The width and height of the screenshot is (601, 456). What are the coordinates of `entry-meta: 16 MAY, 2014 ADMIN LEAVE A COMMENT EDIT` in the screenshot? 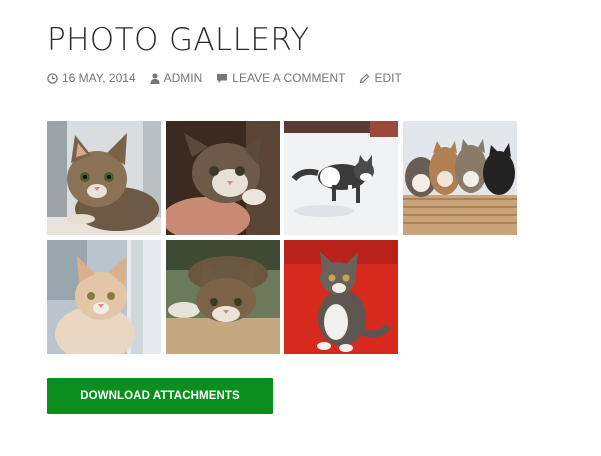 It's located at (231, 78).